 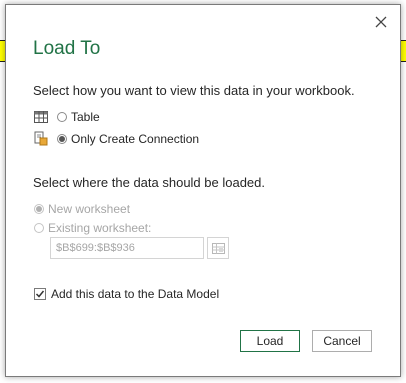 I want to click on dialog-title: Load To, so click(x=67, y=48).